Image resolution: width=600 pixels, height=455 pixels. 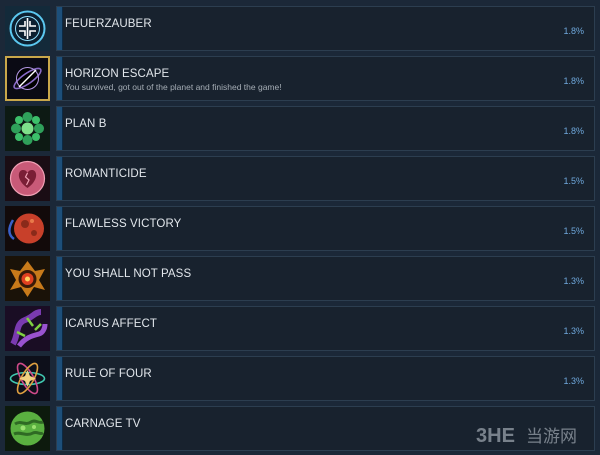 I want to click on green-spore-cluster-icon, so click(x=27, y=128).